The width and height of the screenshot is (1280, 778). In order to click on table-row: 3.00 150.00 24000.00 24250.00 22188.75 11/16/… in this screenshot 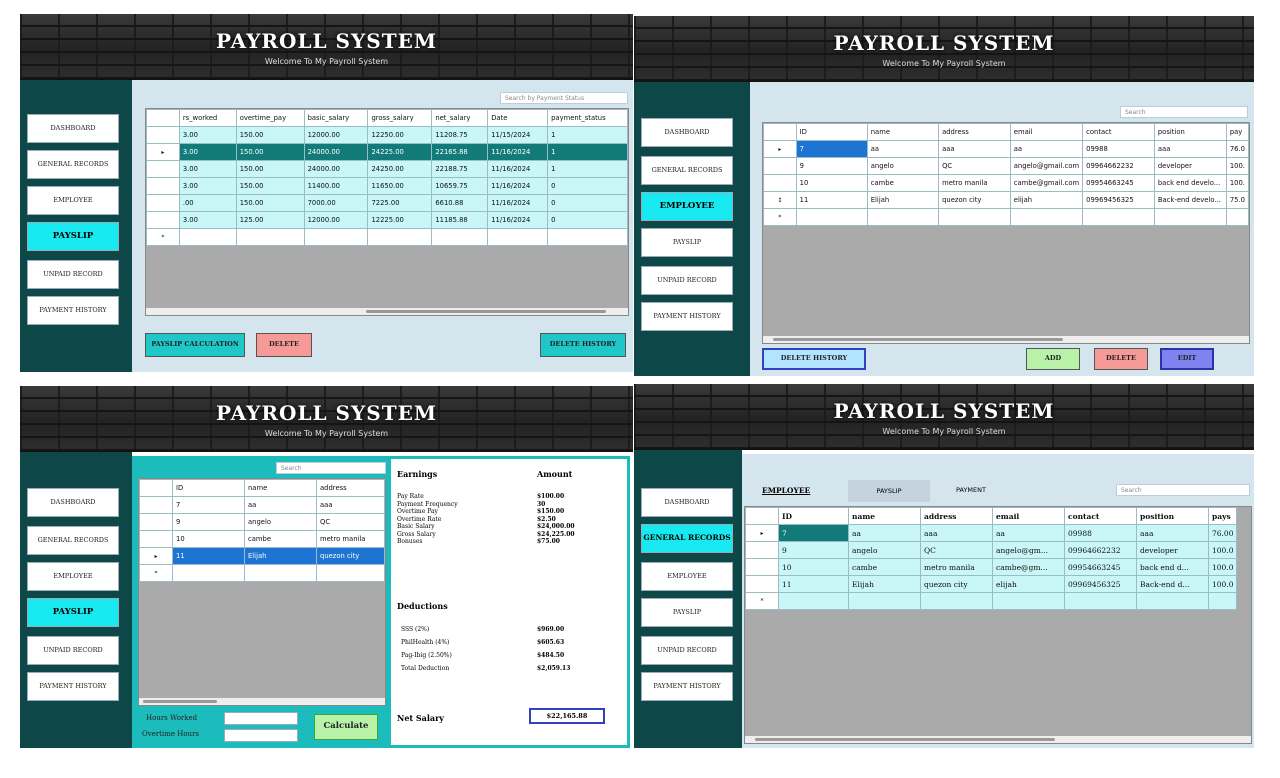, I will do `click(387, 169)`.